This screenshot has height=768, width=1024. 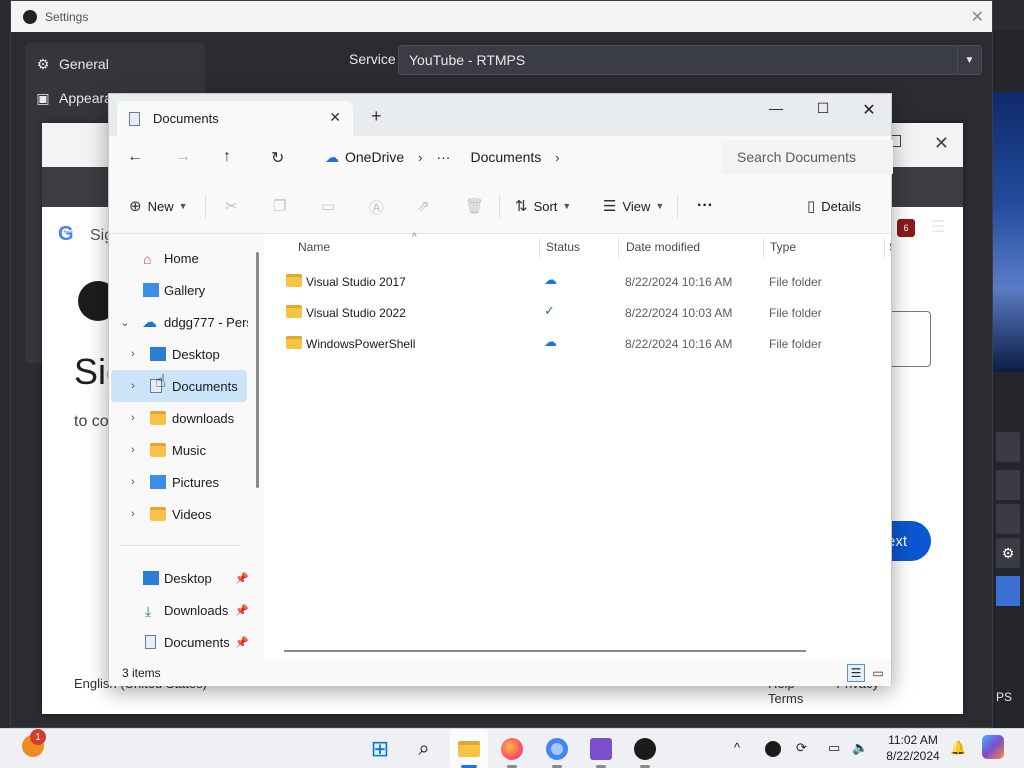 I want to click on view-button: ☰ View ▼, so click(x=633, y=206).